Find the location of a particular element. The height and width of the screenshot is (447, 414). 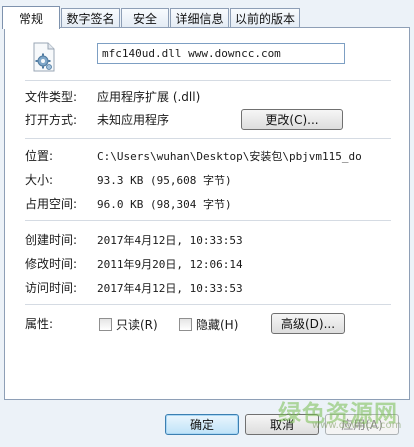

modified-label: 修改时间: is located at coordinates (51, 264).